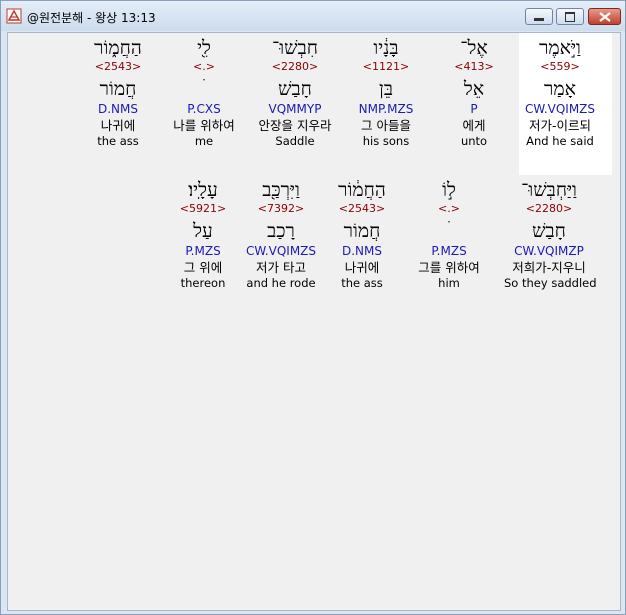  What do you see at coordinates (281, 231) in the screenshot?
I see `lemma: רָכַב` at bounding box center [281, 231].